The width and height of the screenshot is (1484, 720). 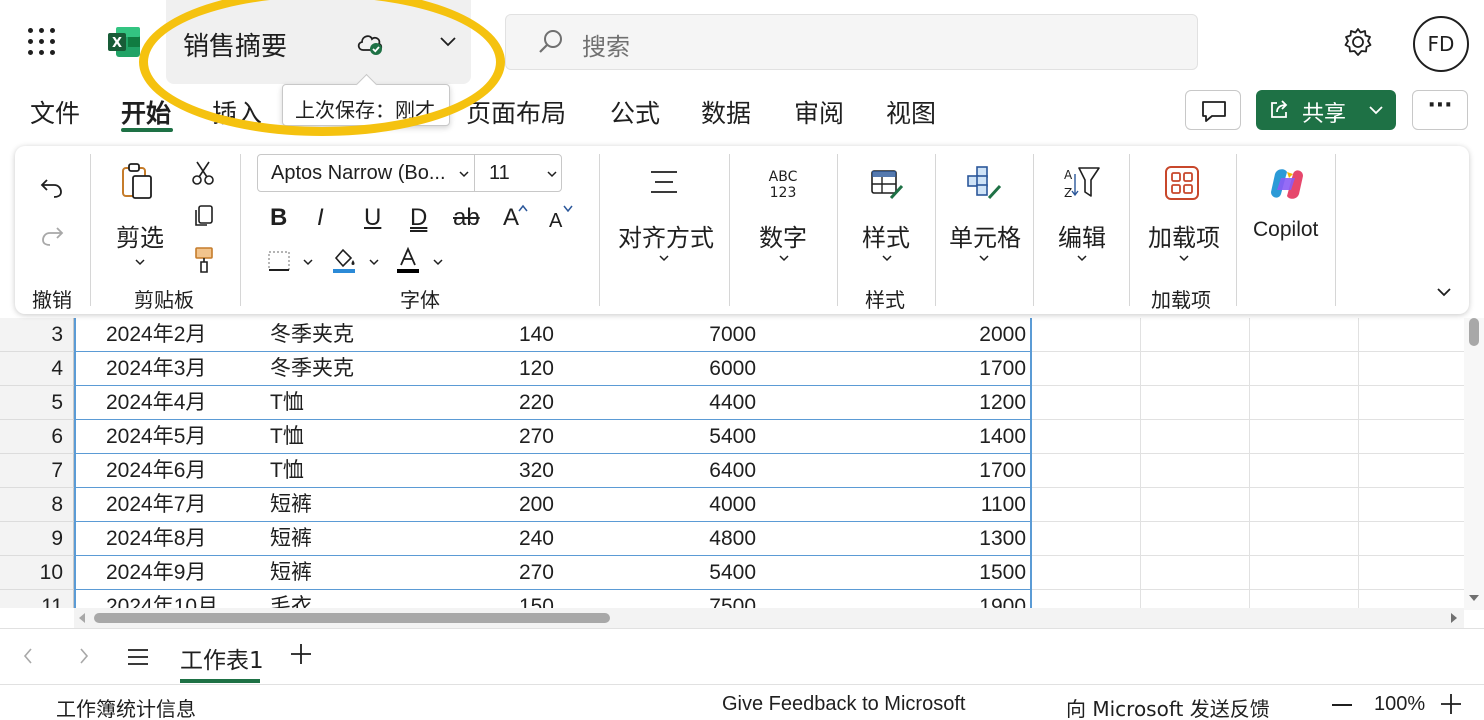 What do you see at coordinates (37, 573) in the screenshot?
I see `row-header: 10` at bounding box center [37, 573].